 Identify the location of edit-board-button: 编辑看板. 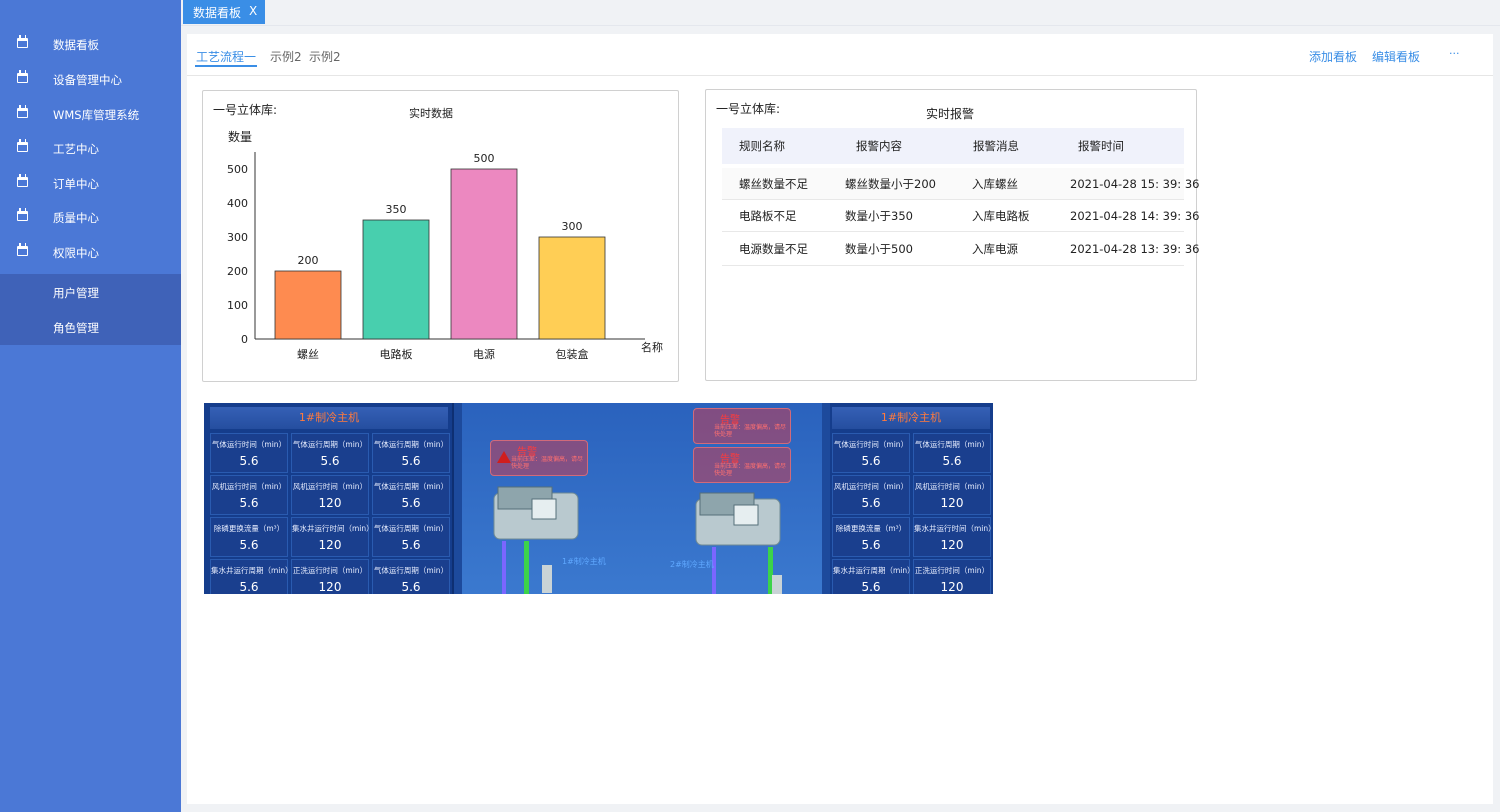
(1396, 56).